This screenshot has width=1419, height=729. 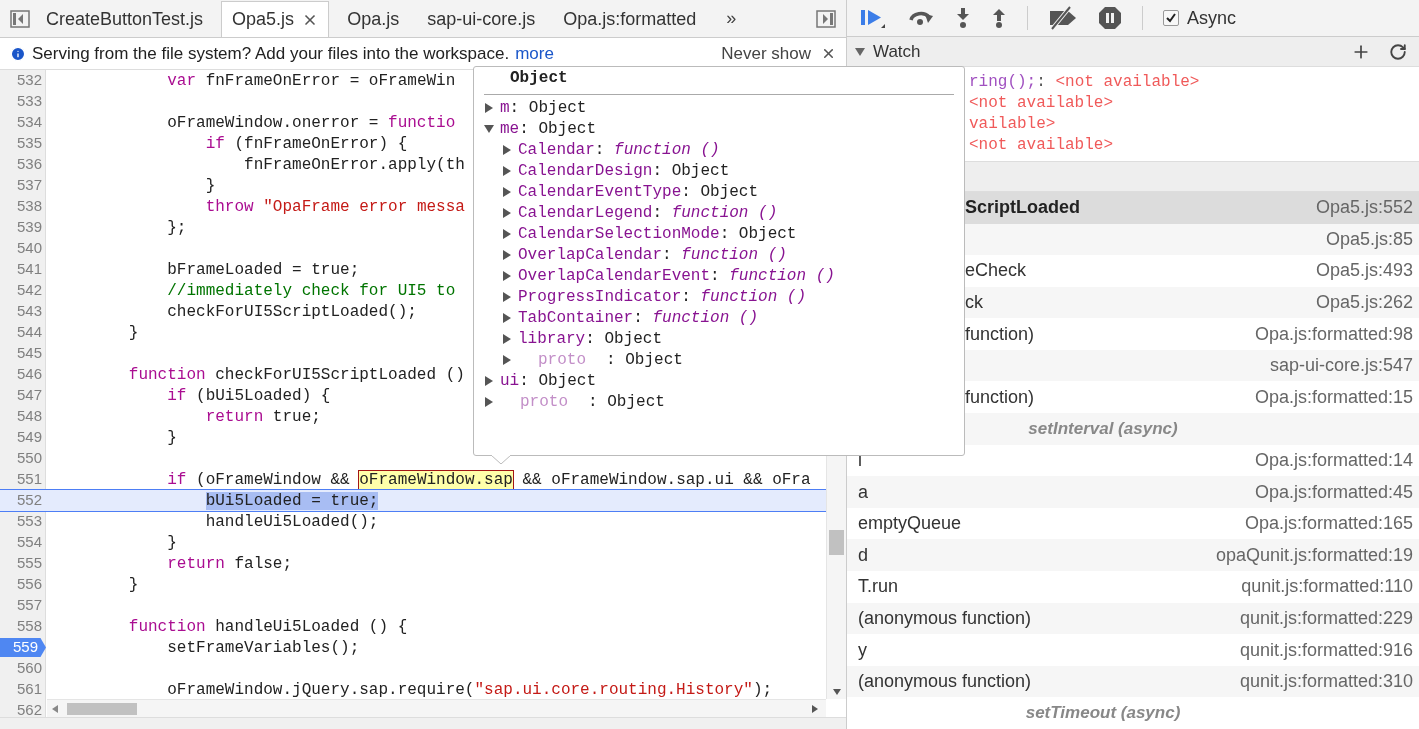 What do you see at coordinates (719, 170) in the screenshot?
I see `tree-row: CalendarDesign: Object` at bounding box center [719, 170].